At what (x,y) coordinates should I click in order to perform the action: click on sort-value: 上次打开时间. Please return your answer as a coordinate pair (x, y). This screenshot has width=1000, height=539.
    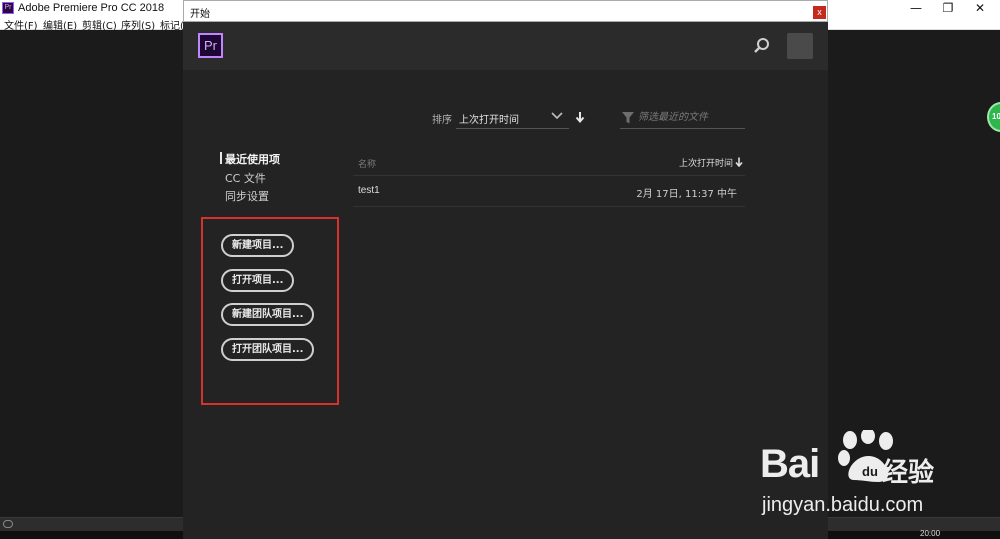
    Looking at the image, I should click on (489, 120).